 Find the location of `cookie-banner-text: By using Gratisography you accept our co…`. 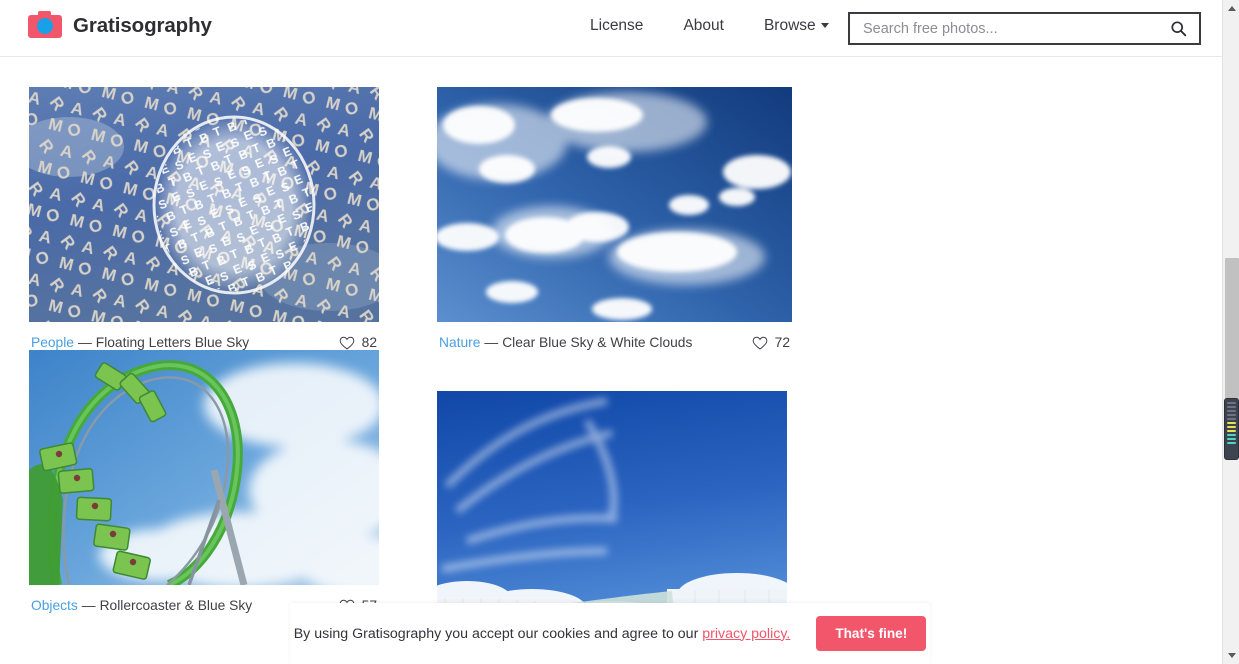

cookie-banner-text: By using Gratisography you accept our co… is located at coordinates (542, 634).